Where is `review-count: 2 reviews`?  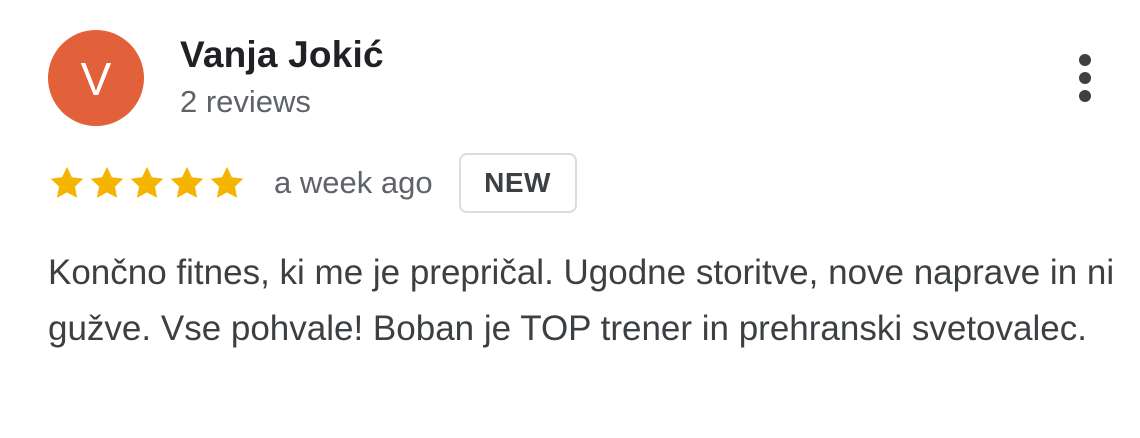 review-count: 2 reviews is located at coordinates (245, 102).